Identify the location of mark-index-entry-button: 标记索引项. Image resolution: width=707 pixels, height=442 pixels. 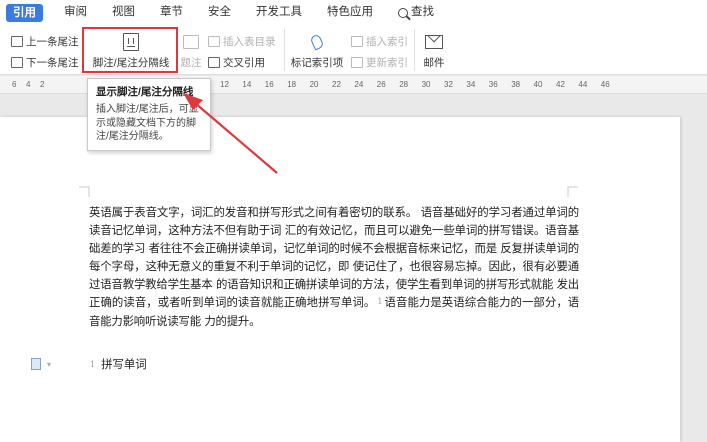
(317, 49).